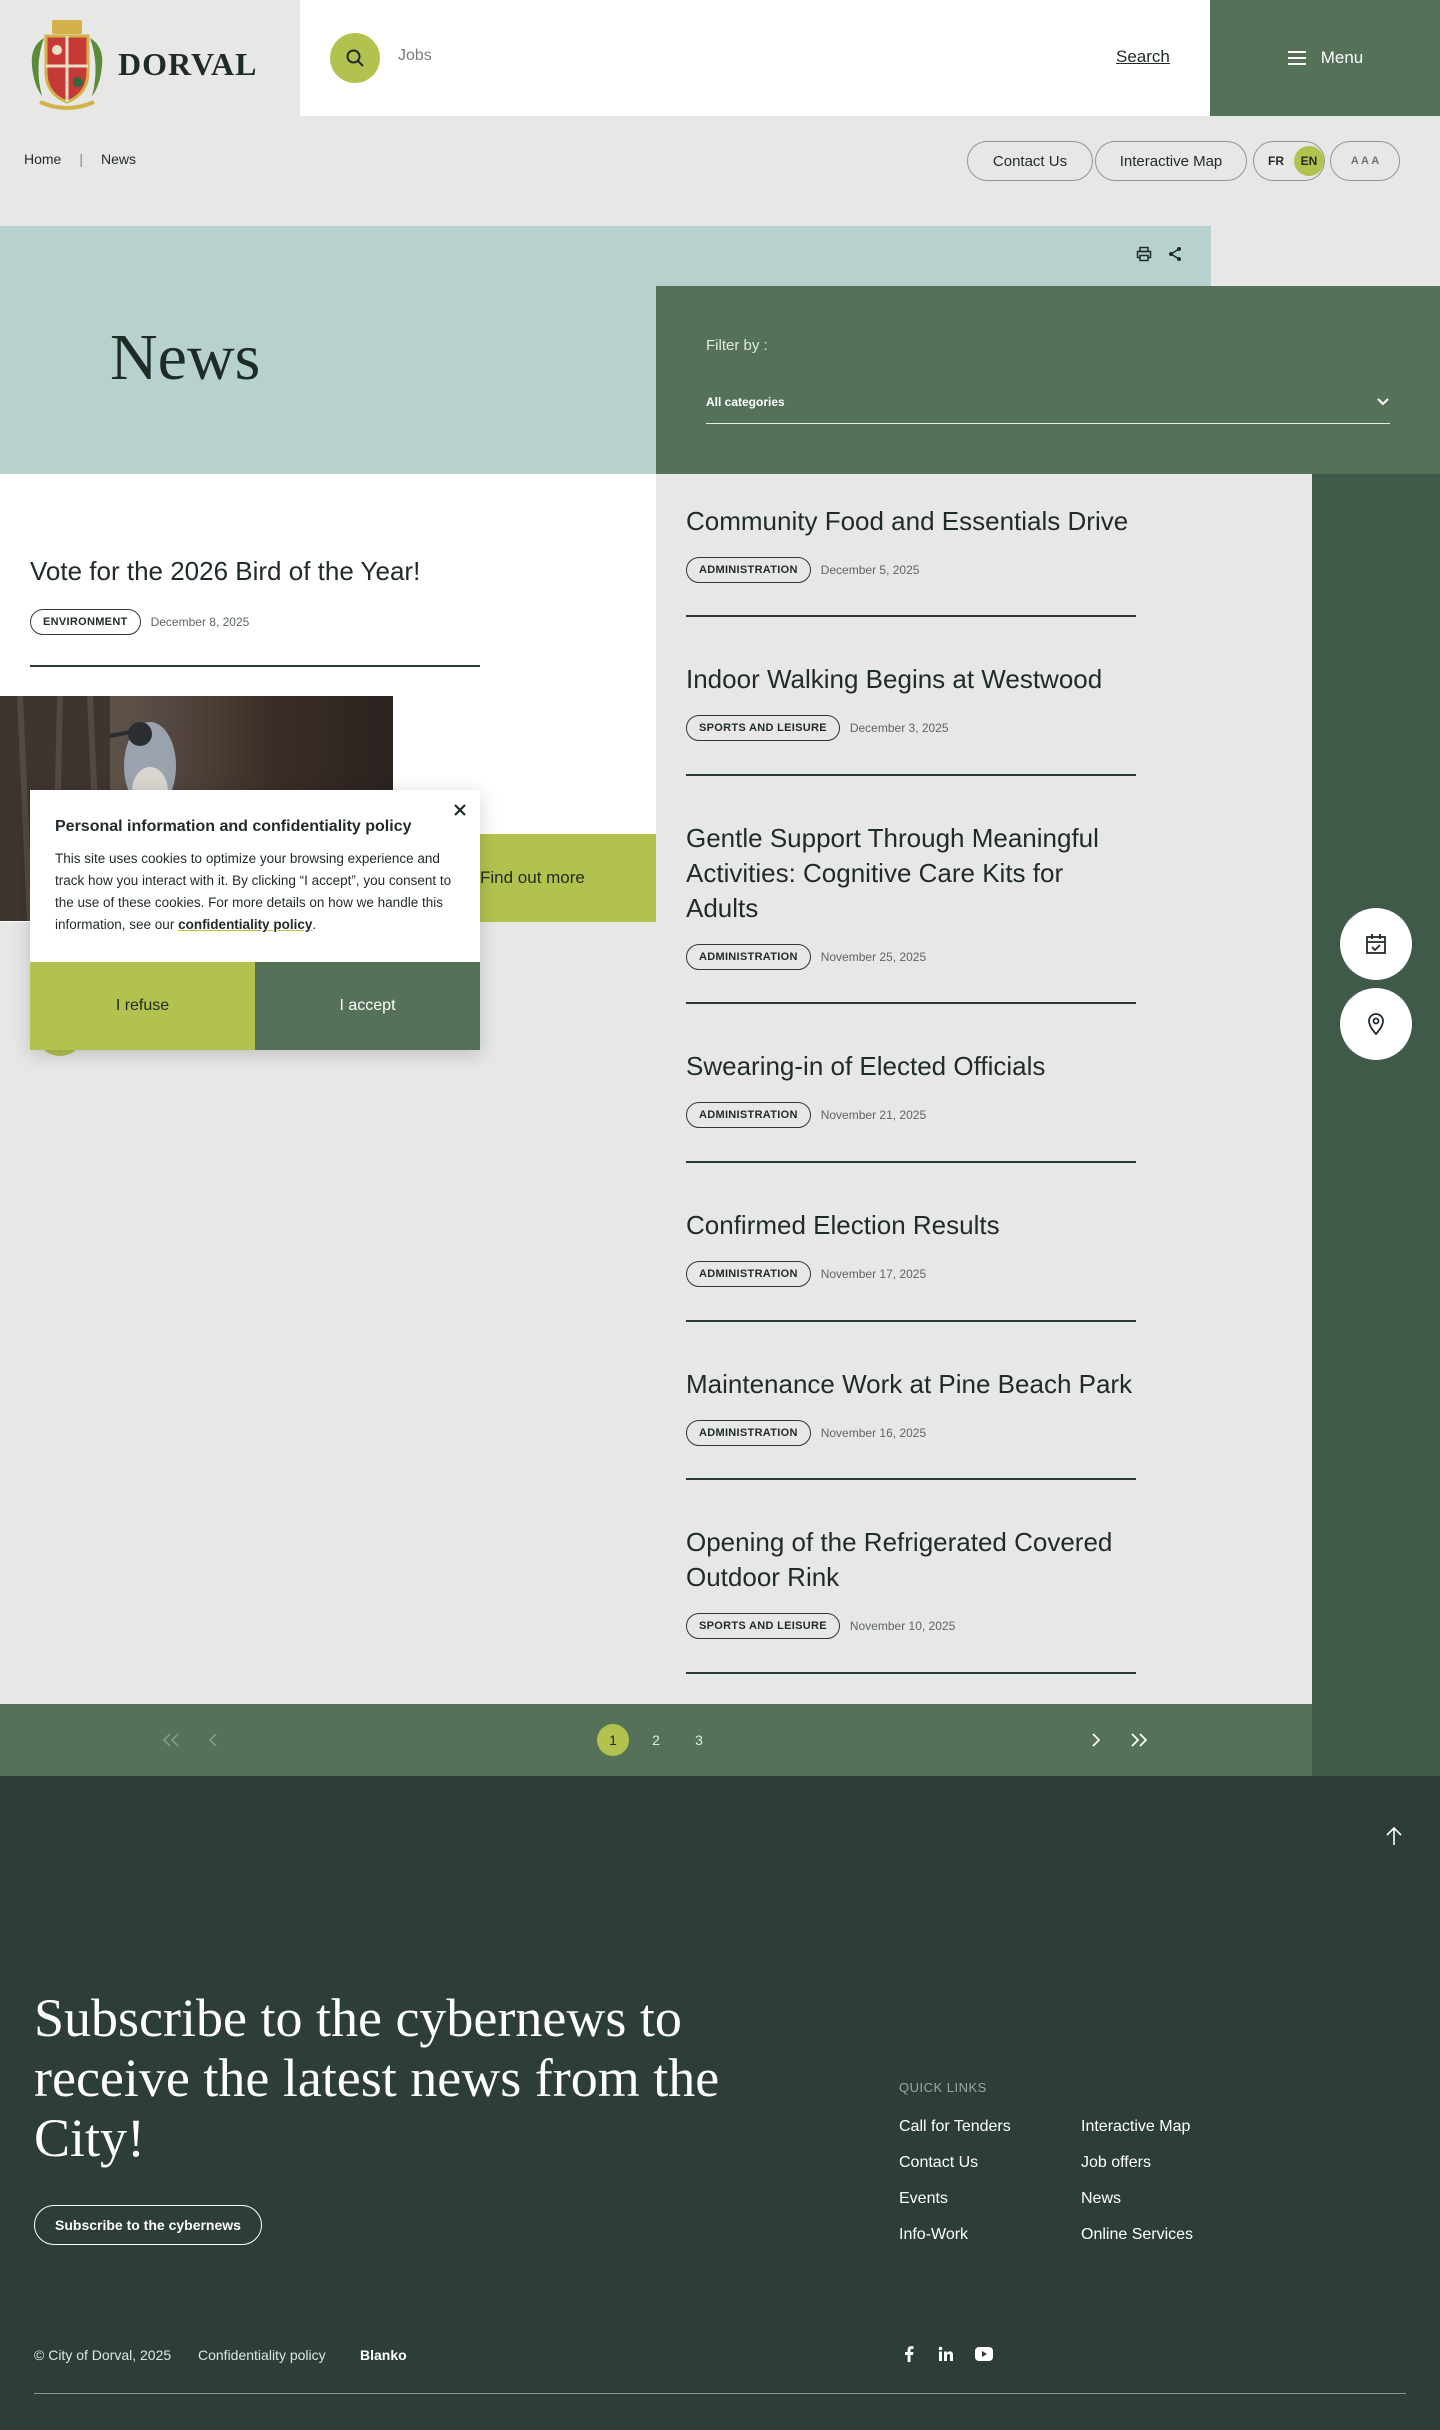 The image size is (1440, 2430). Describe the element at coordinates (870, 570) in the screenshot. I see `article-date: December 5, 2025` at that location.